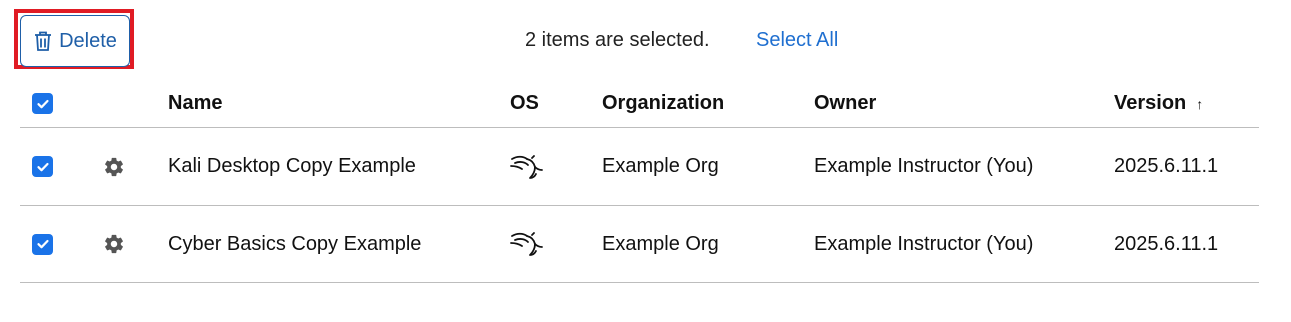 Image resolution: width=1291 pixels, height=322 pixels. I want to click on table-header: Name OS Organization Owner Version ↑, so click(639, 104).